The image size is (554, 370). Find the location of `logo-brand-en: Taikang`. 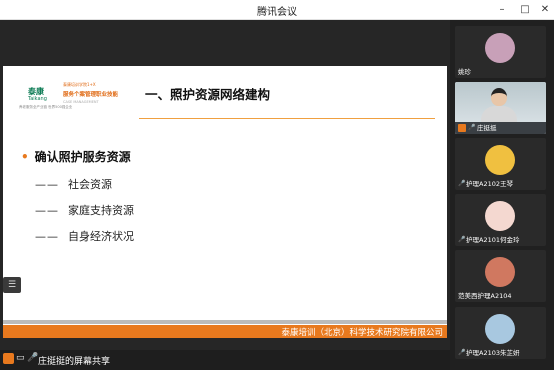

logo-brand-en: Taikang is located at coordinates (37, 99).